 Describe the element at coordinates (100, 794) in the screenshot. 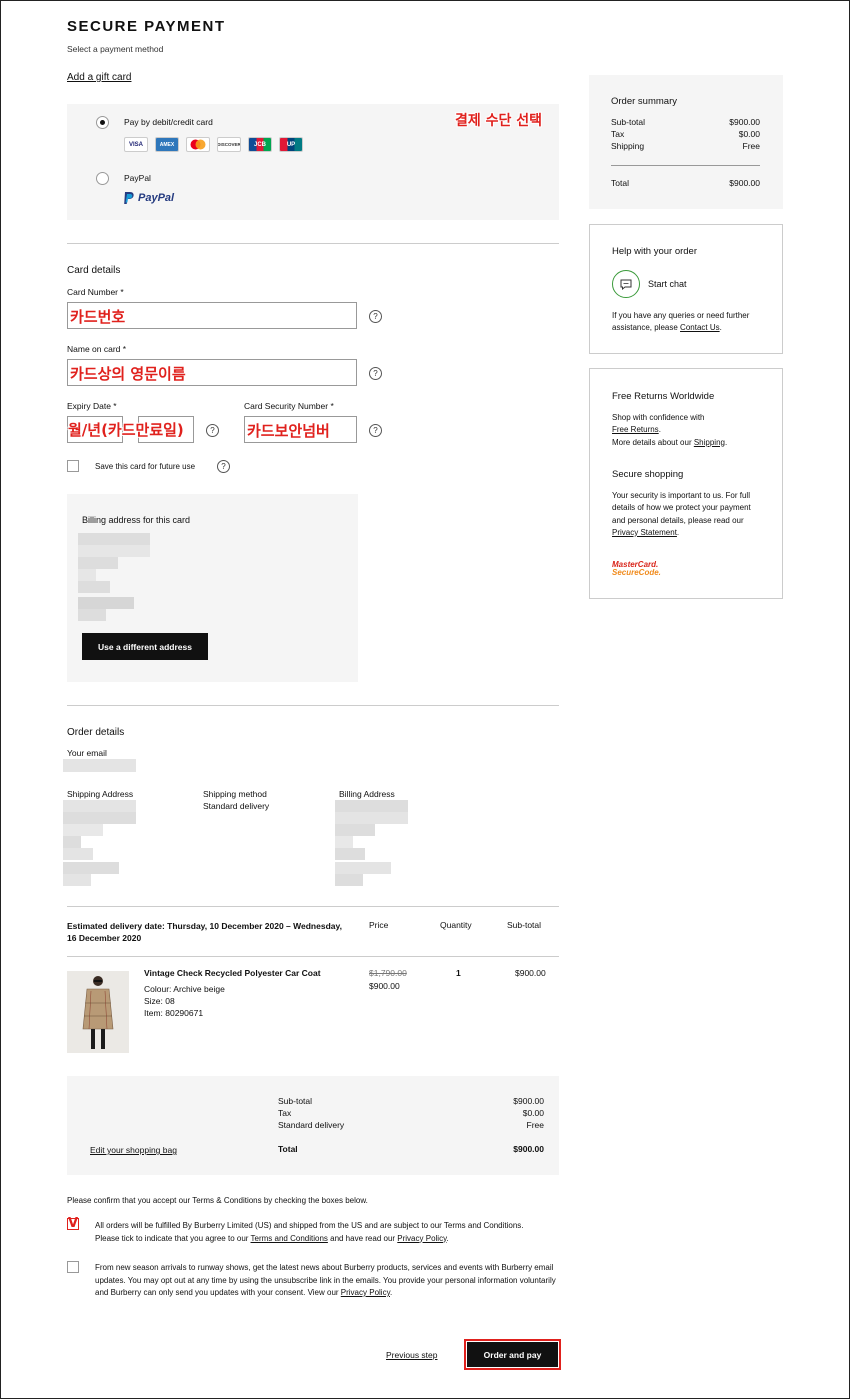

I see `shipping-address-label: Shipping Address` at that location.